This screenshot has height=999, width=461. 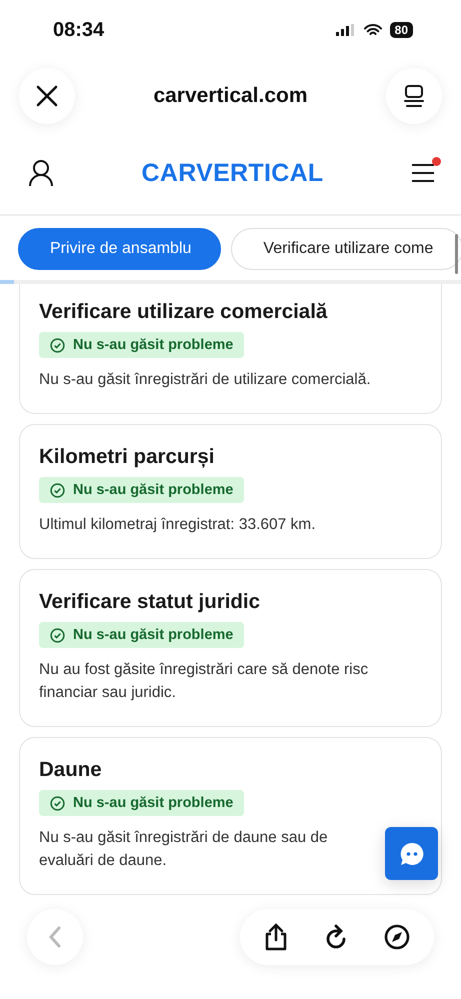 What do you see at coordinates (373, 30) in the screenshot?
I see `wifi-icon` at bounding box center [373, 30].